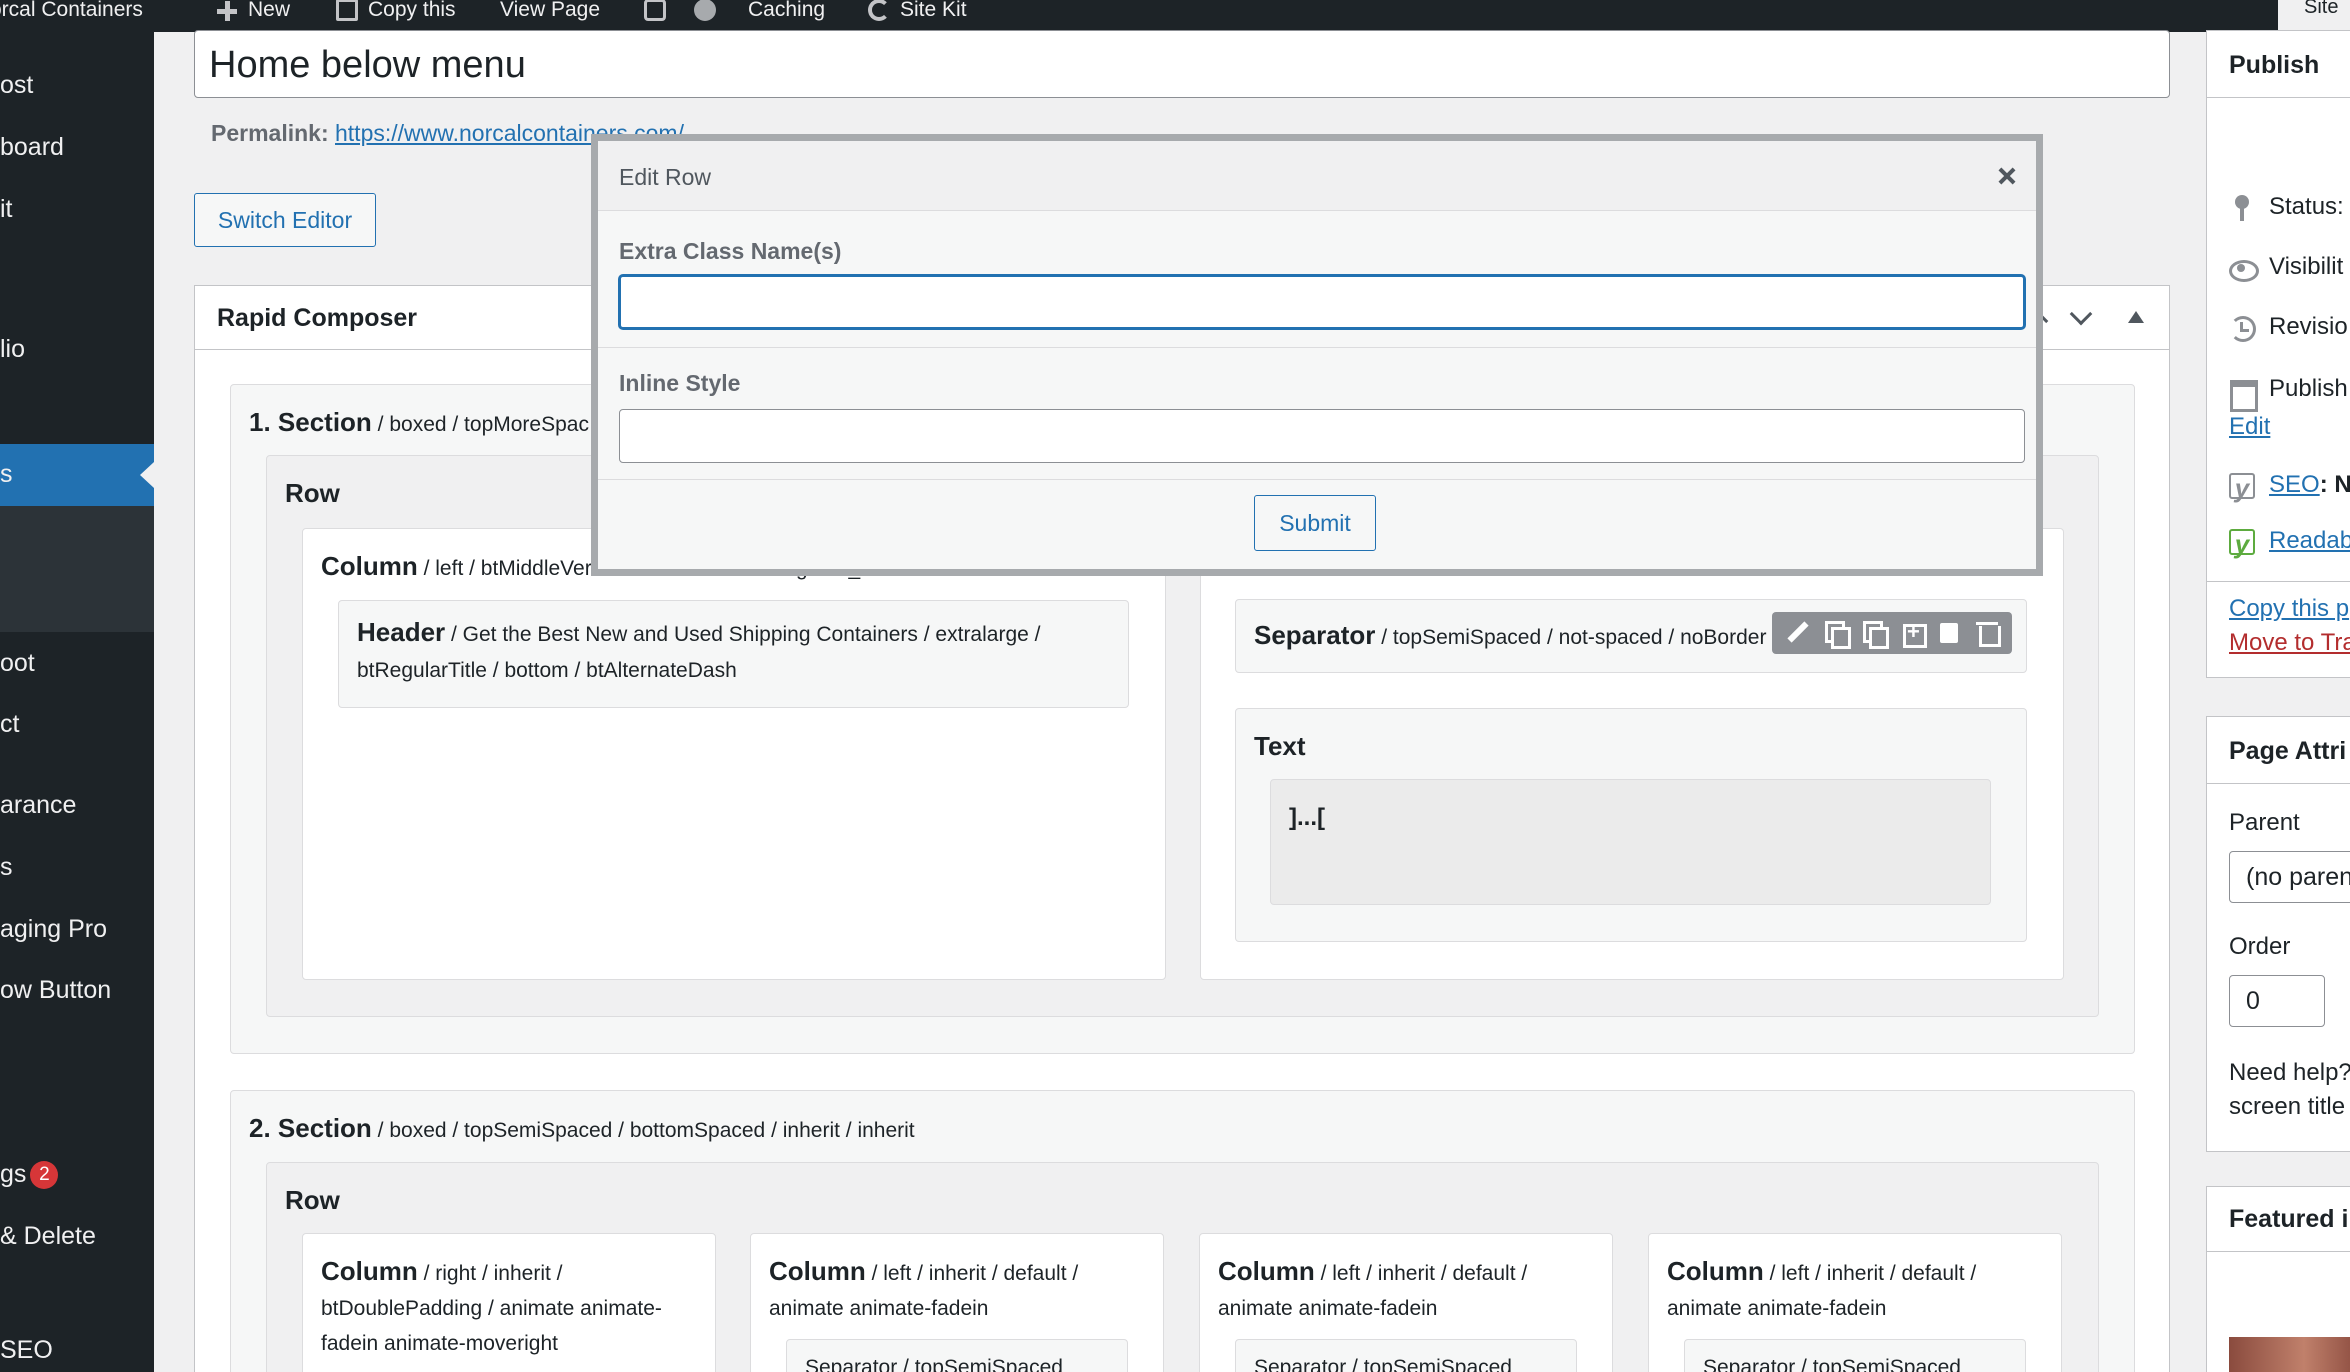 Image resolution: width=2350 pixels, height=1372 pixels. I want to click on readability-row: y Readab, so click(2289, 542).